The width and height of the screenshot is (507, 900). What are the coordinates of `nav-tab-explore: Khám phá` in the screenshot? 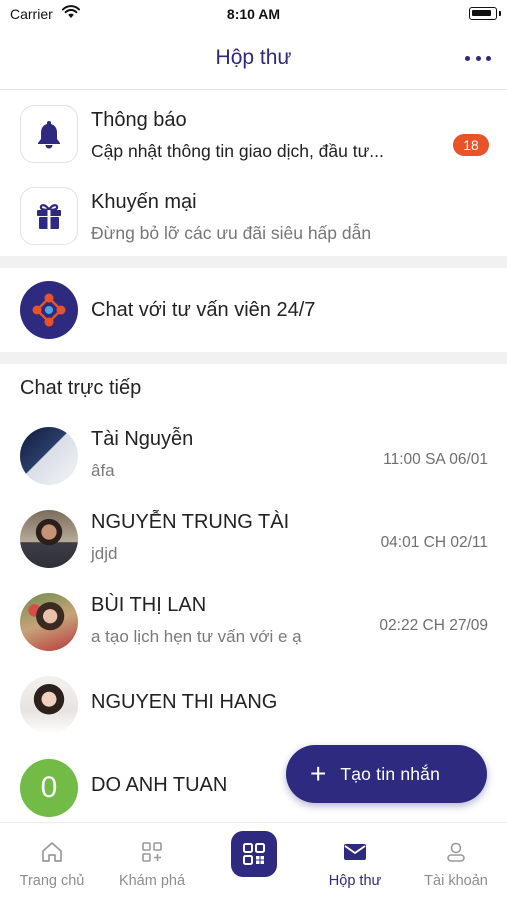 It's located at (152, 861).